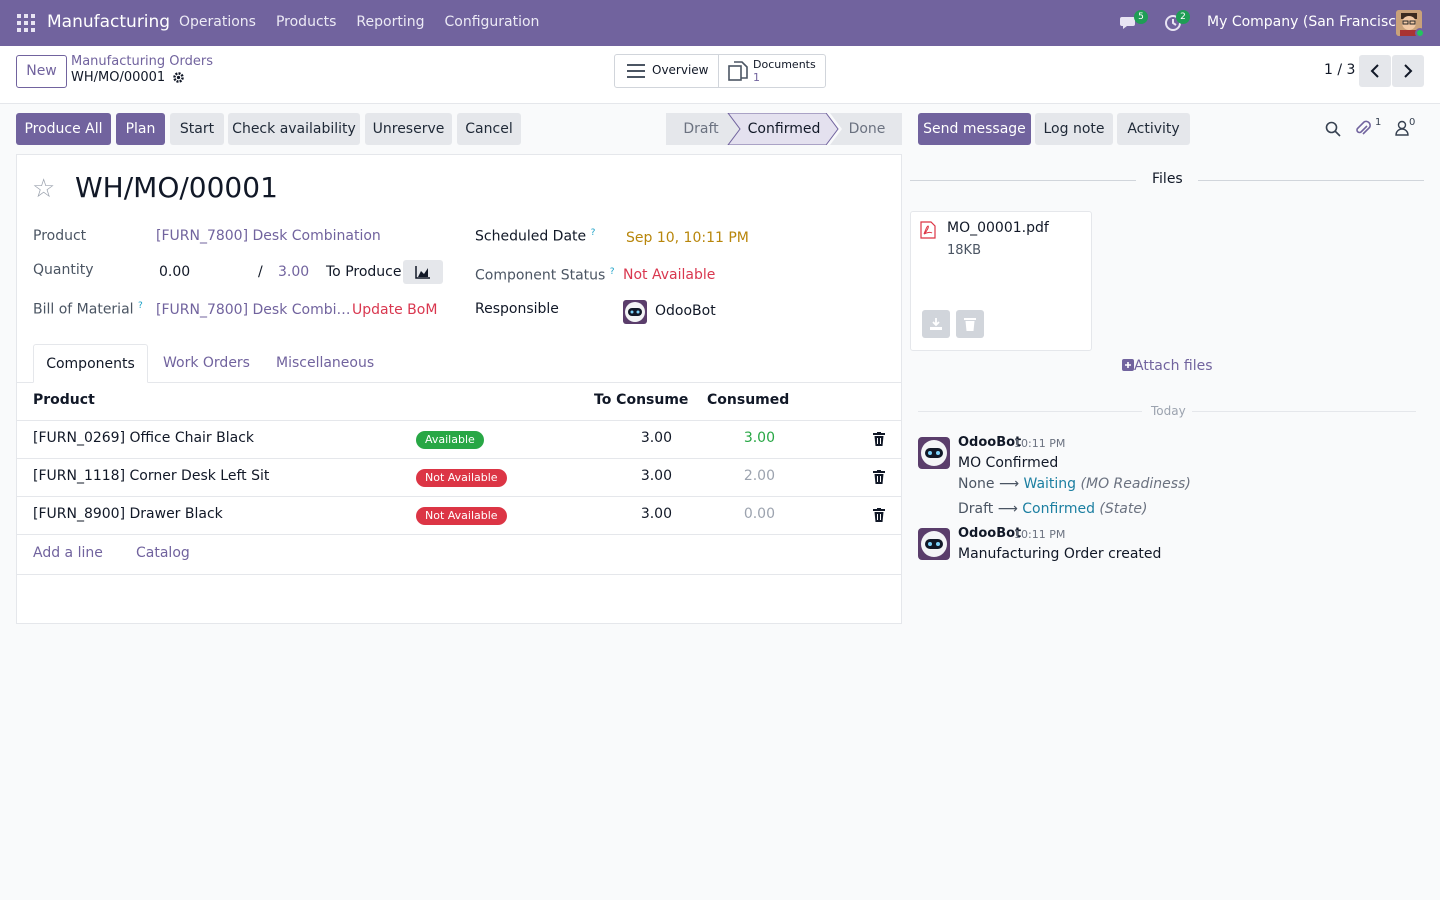  I want to click on plan-button: Plan, so click(140, 129).